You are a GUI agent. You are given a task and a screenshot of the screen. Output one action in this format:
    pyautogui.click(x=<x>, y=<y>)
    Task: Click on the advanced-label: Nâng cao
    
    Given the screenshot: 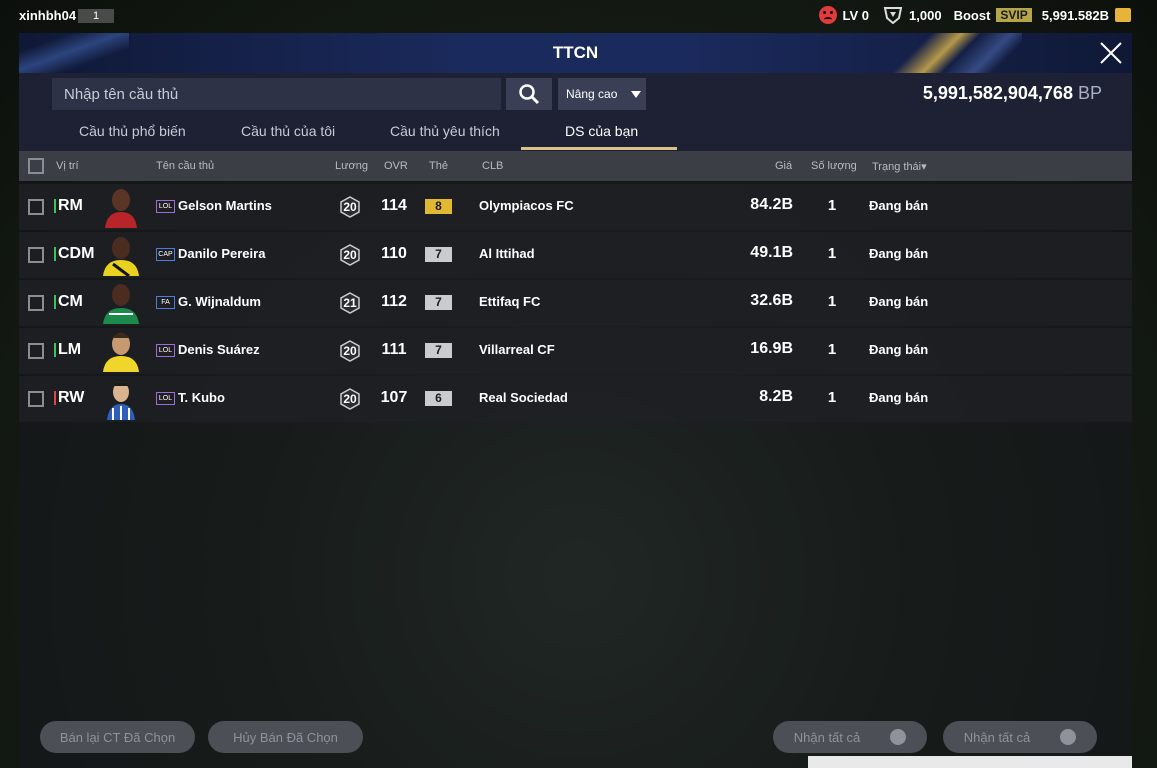 What is the action you would take?
    pyautogui.click(x=592, y=94)
    